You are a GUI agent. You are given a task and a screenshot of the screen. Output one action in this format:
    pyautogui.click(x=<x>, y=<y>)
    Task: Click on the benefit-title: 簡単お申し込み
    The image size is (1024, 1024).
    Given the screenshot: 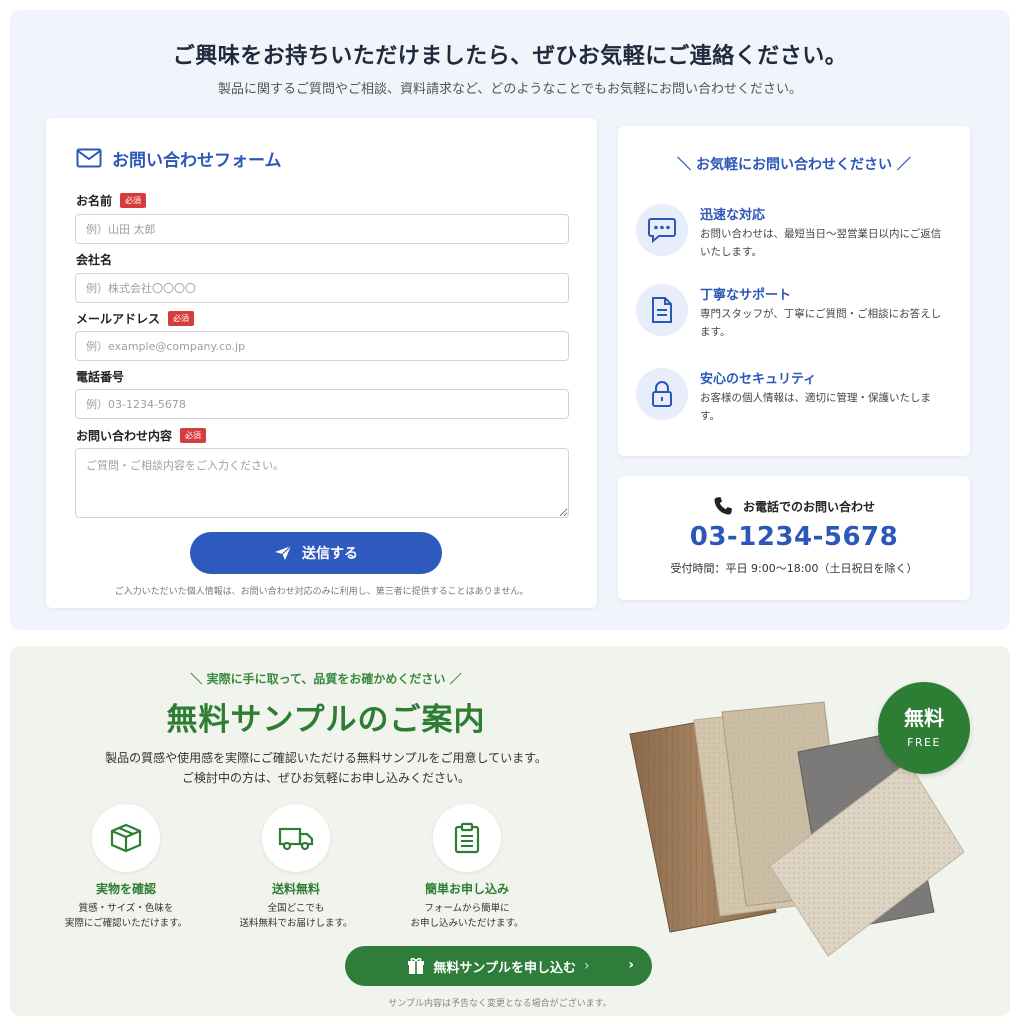 What is the action you would take?
    pyautogui.click(x=466, y=889)
    